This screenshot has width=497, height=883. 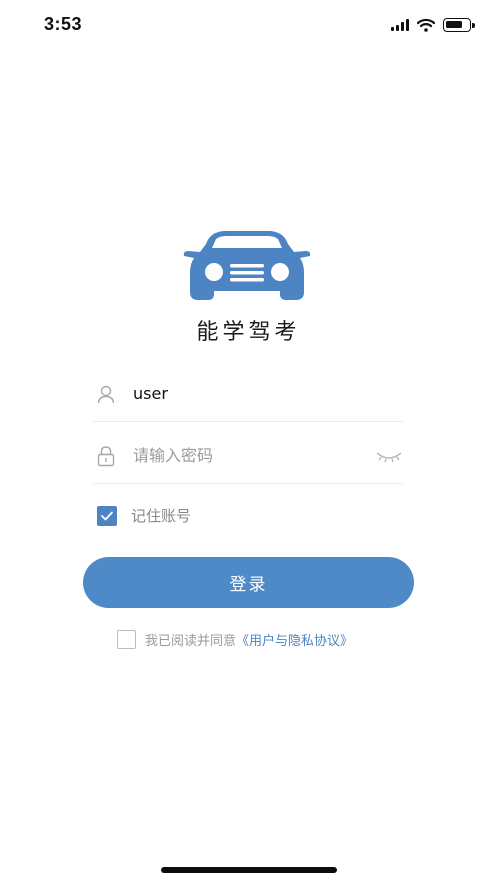 I want to click on wifi-icon, so click(x=426, y=25).